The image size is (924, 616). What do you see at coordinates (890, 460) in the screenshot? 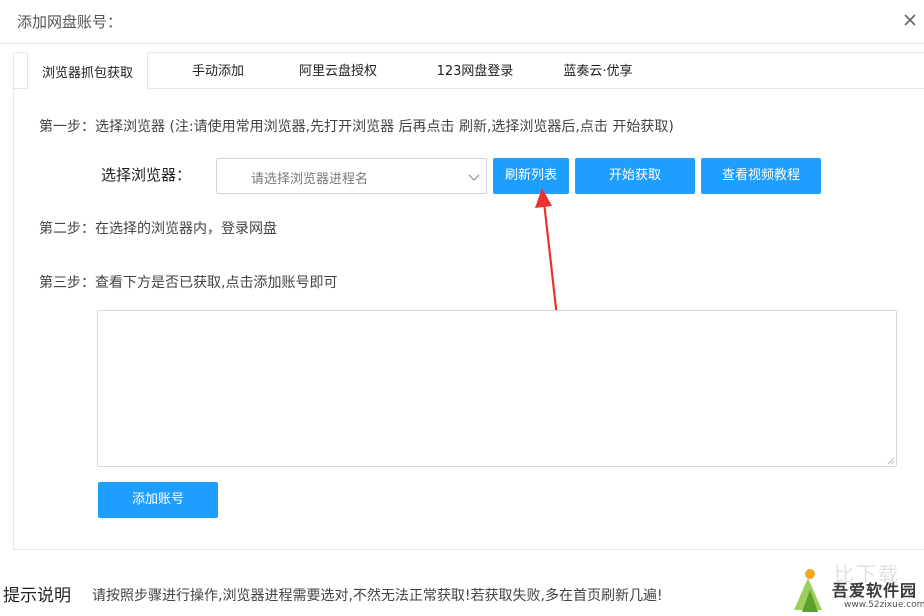
I see `resize-grip-icon` at bounding box center [890, 460].